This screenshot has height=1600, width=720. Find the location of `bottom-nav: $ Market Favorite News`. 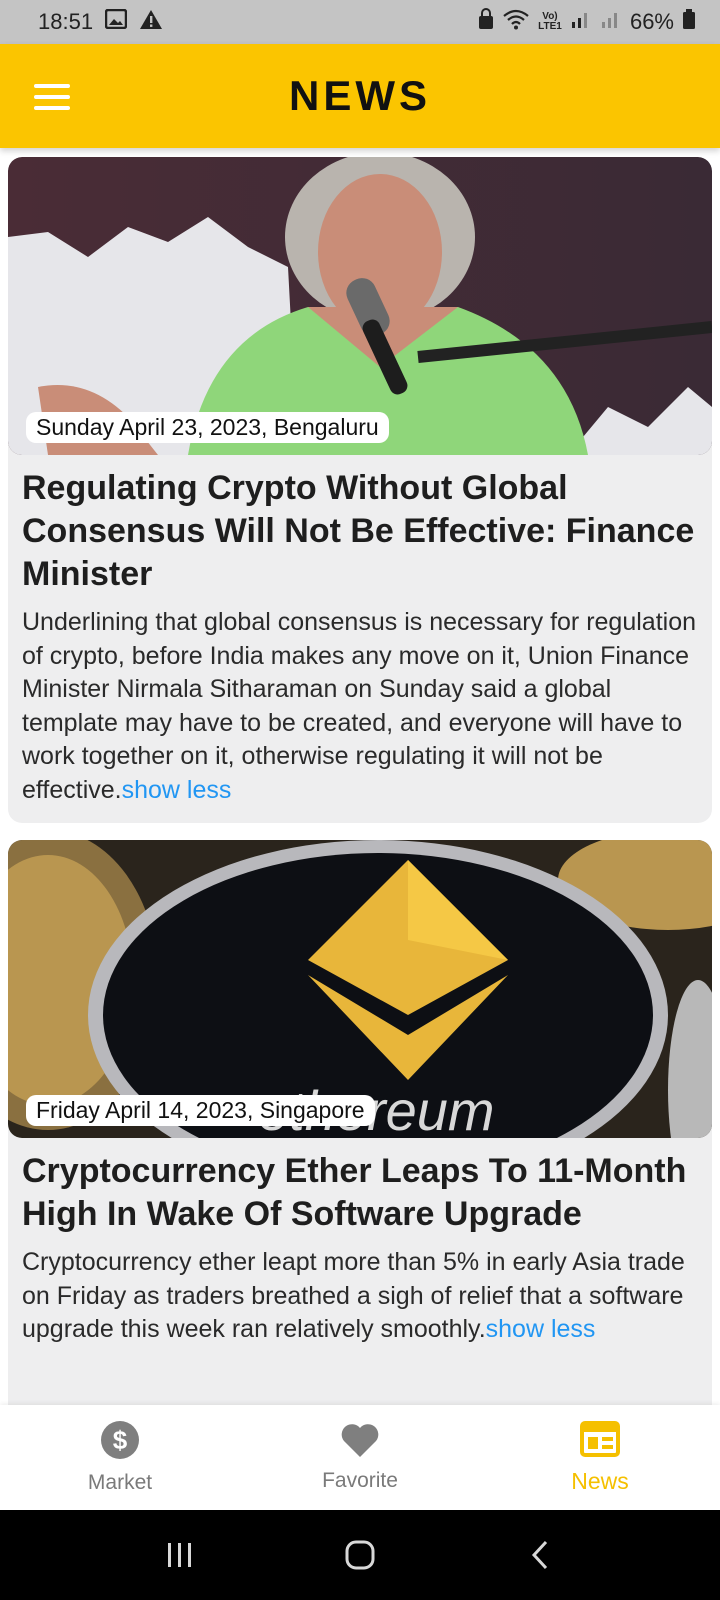

bottom-nav: $ Market Favorite News is located at coordinates (360, 1457).